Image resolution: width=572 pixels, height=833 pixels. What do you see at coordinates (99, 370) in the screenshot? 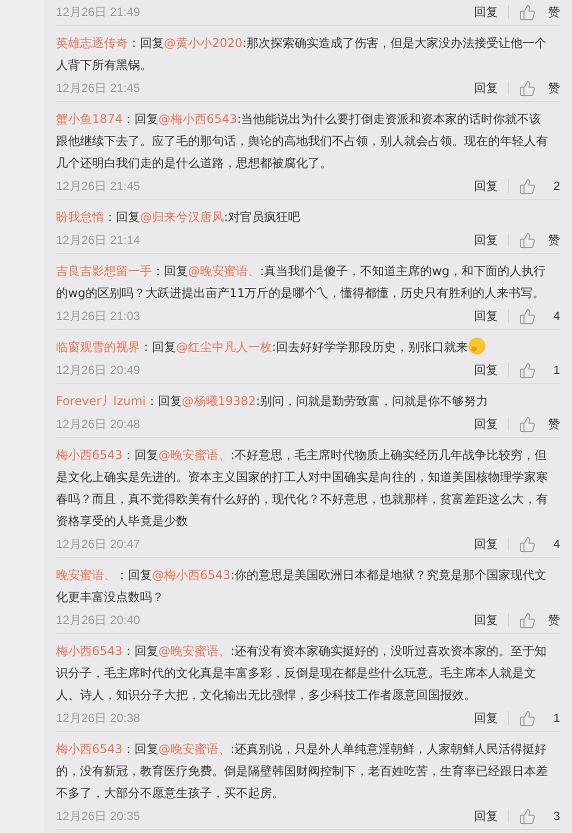
I see `comment-time: 12月26日 20:49` at bounding box center [99, 370].